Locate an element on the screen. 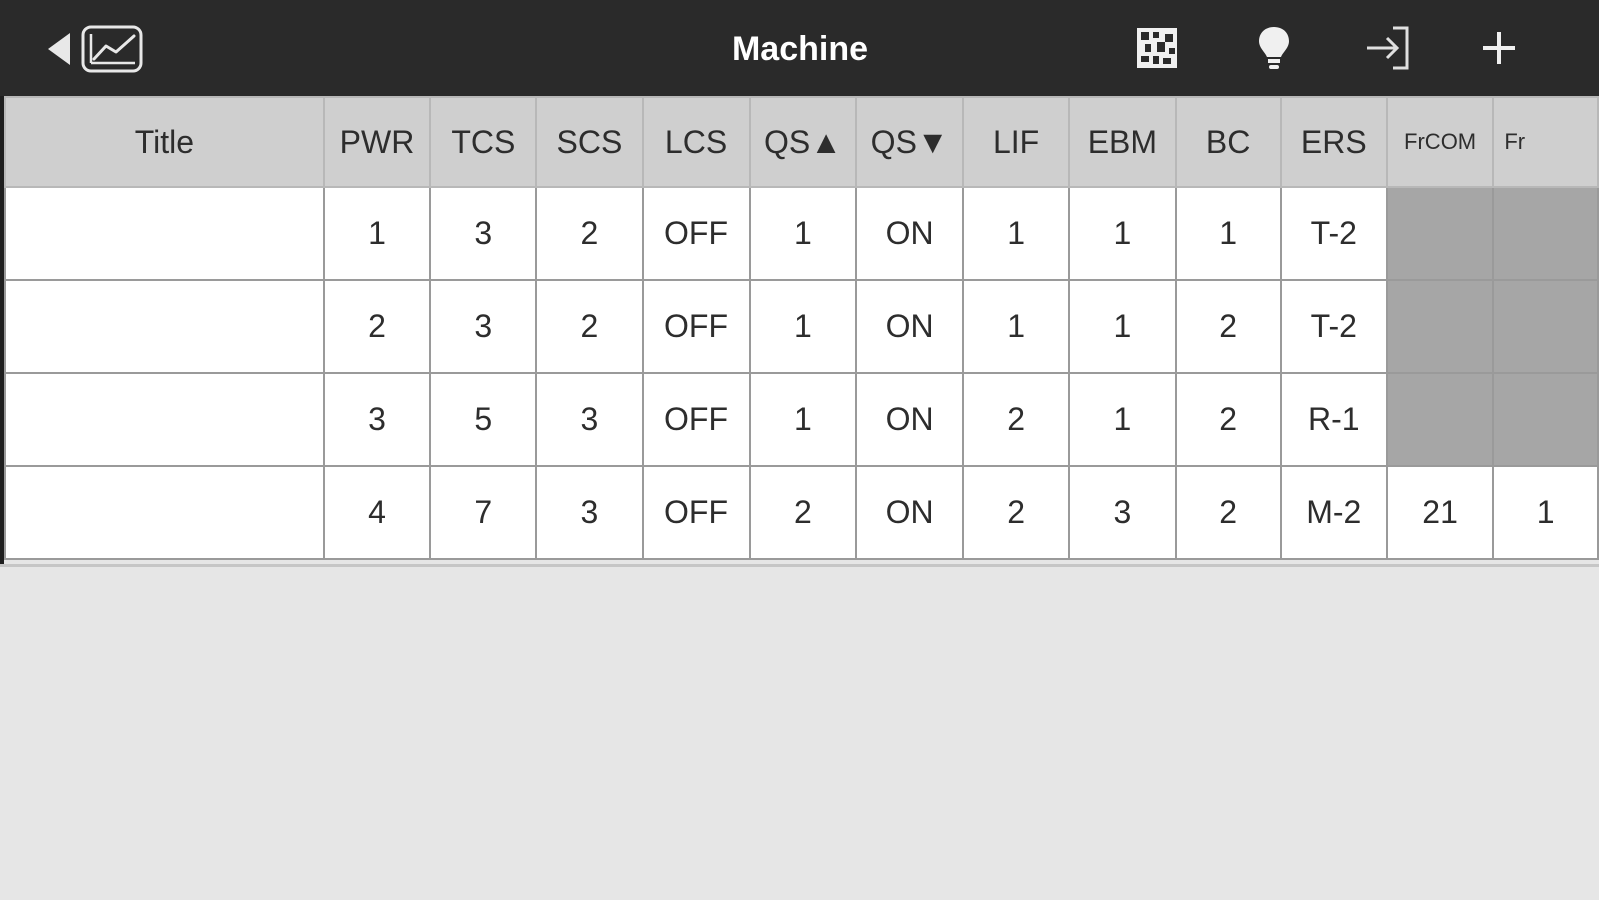  cell-fr: 1 is located at coordinates (1545, 512).